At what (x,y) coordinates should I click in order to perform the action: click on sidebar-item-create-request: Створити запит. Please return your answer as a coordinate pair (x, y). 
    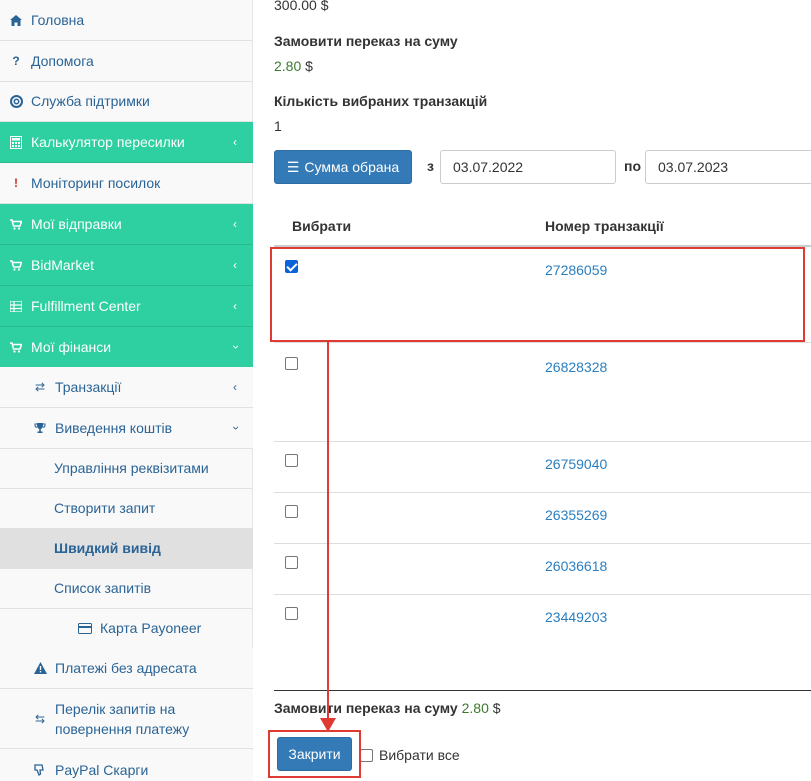
    Looking at the image, I should click on (126, 508).